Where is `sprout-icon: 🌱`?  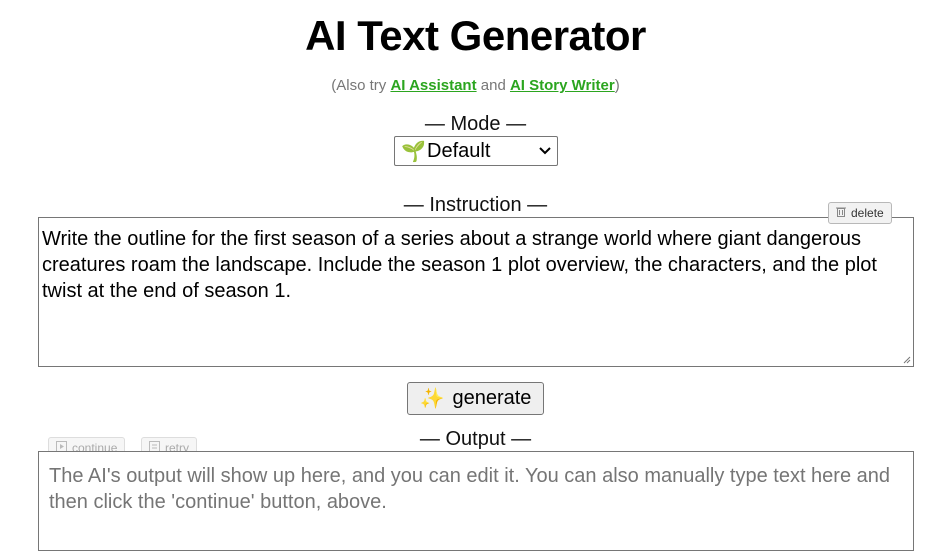
sprout-icon: 🌱 is located at coordinates (413, 151).